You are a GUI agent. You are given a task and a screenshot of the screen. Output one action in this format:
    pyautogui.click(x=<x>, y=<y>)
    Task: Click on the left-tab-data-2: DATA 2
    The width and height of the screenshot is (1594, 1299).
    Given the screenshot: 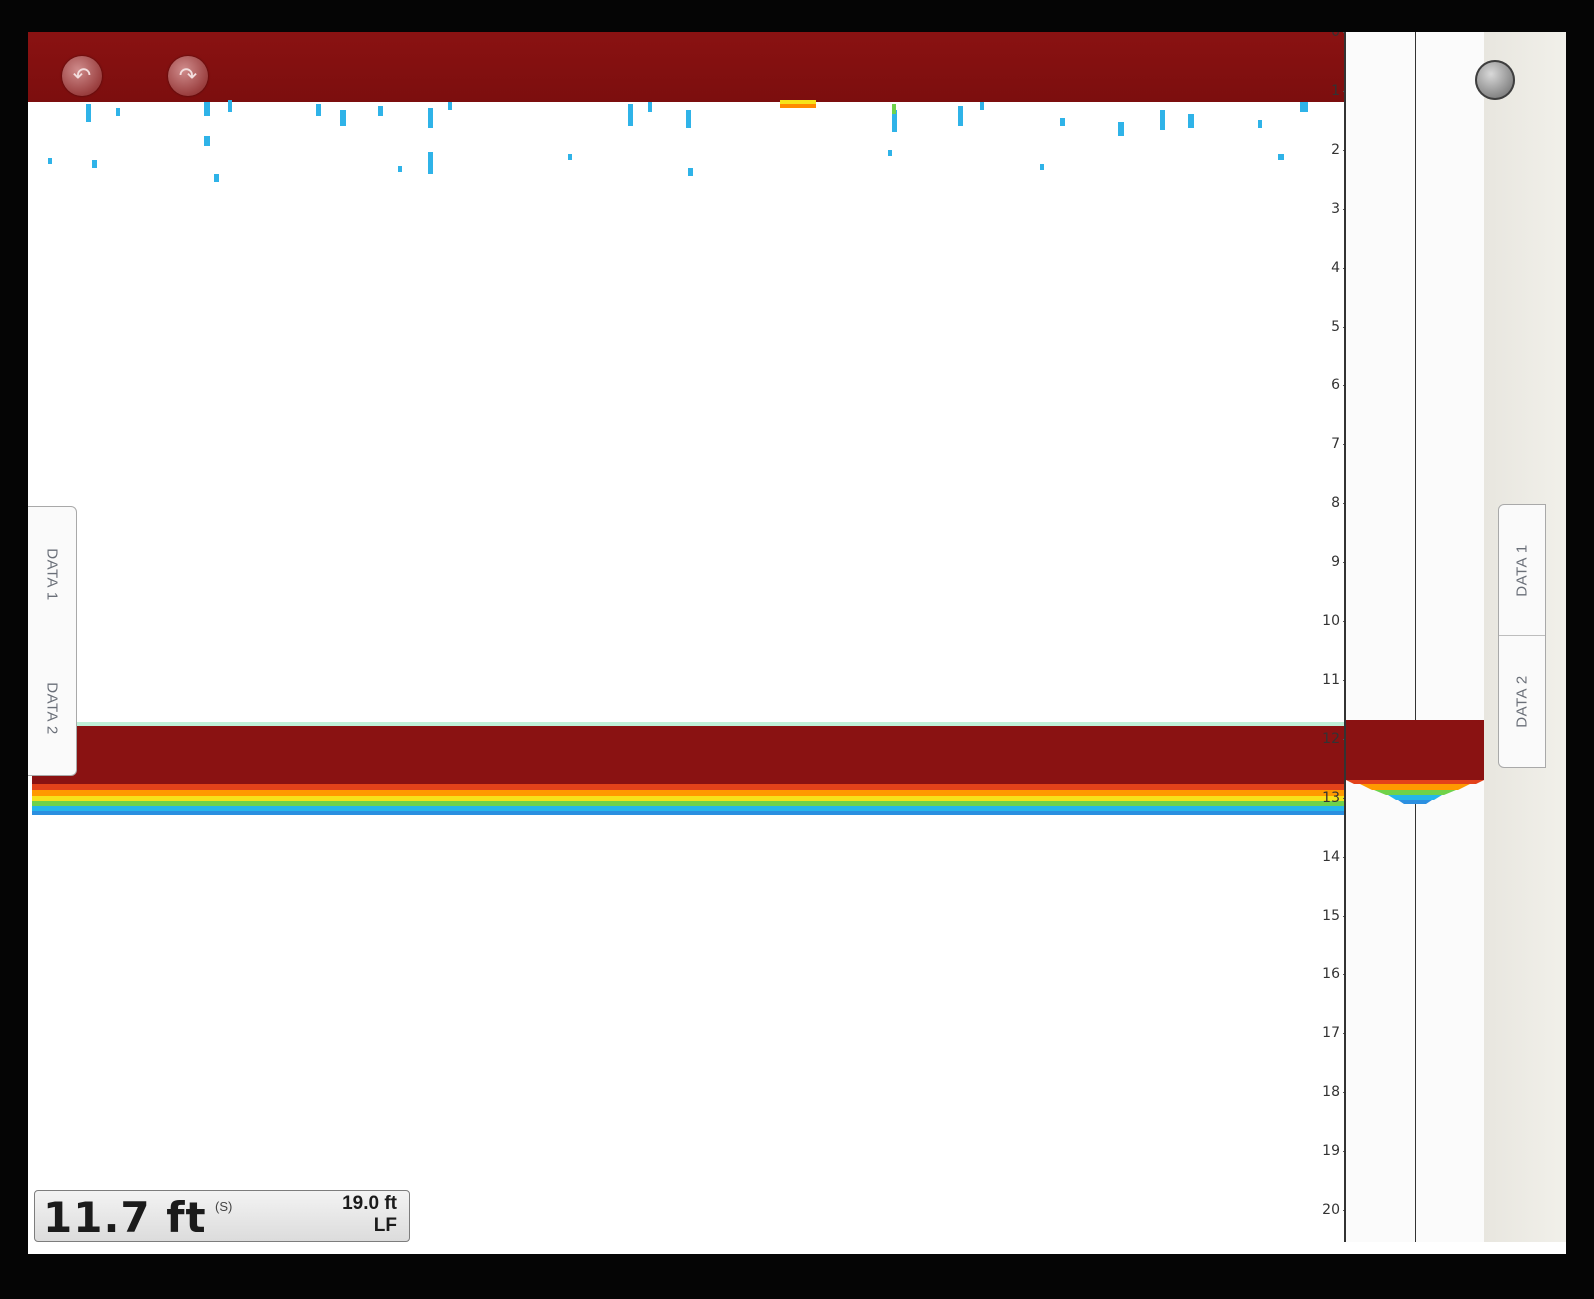 What is the action you would take?
    pyautogui.click(x=52, y=708)
    